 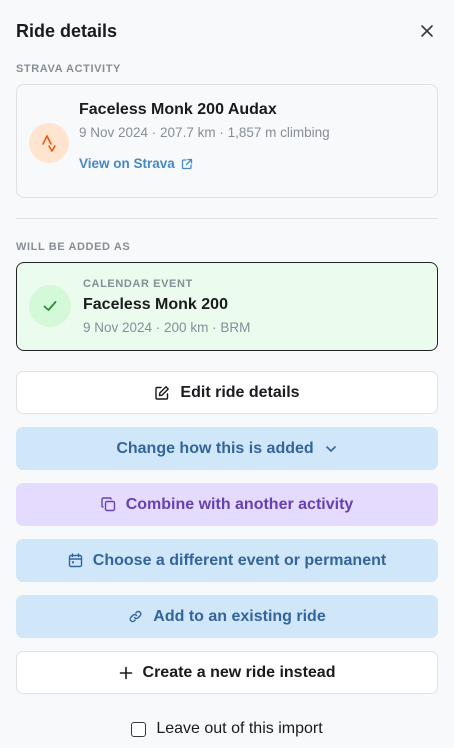 I want to click on combine-activity-button: Combine with another activity, so click(x=227, y=504).